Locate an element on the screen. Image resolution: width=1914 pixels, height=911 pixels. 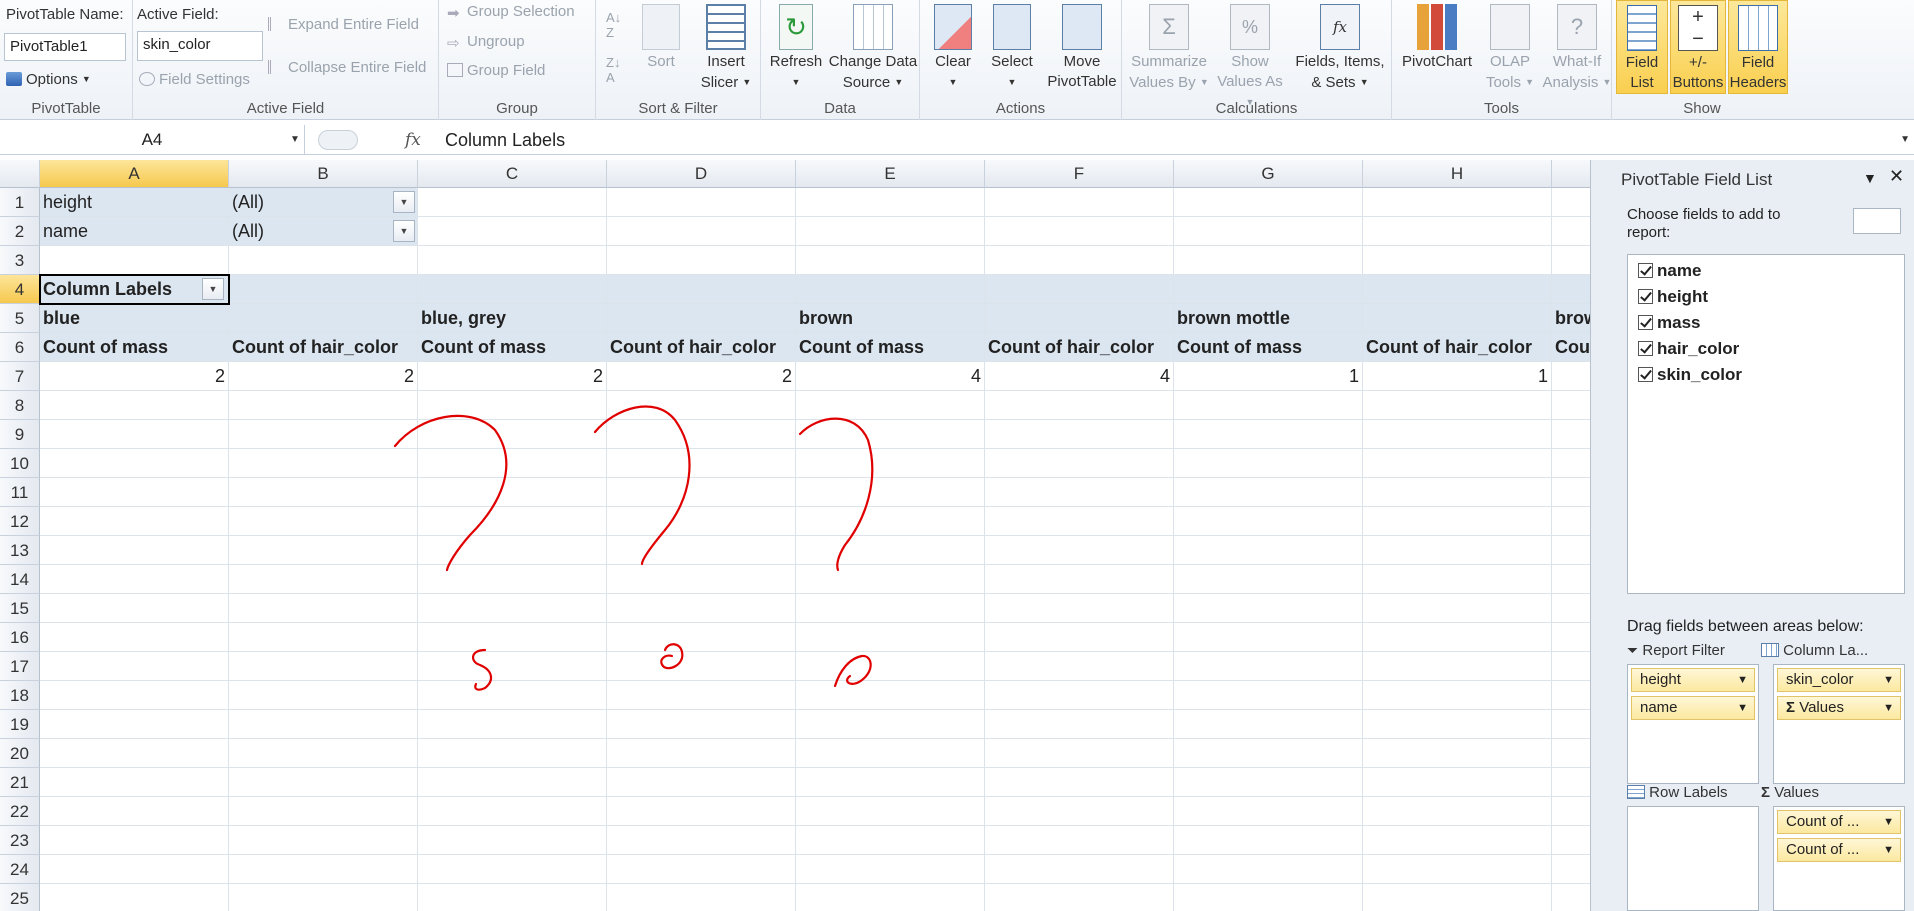
cell-f14 is located at coordinates (1079, 579).